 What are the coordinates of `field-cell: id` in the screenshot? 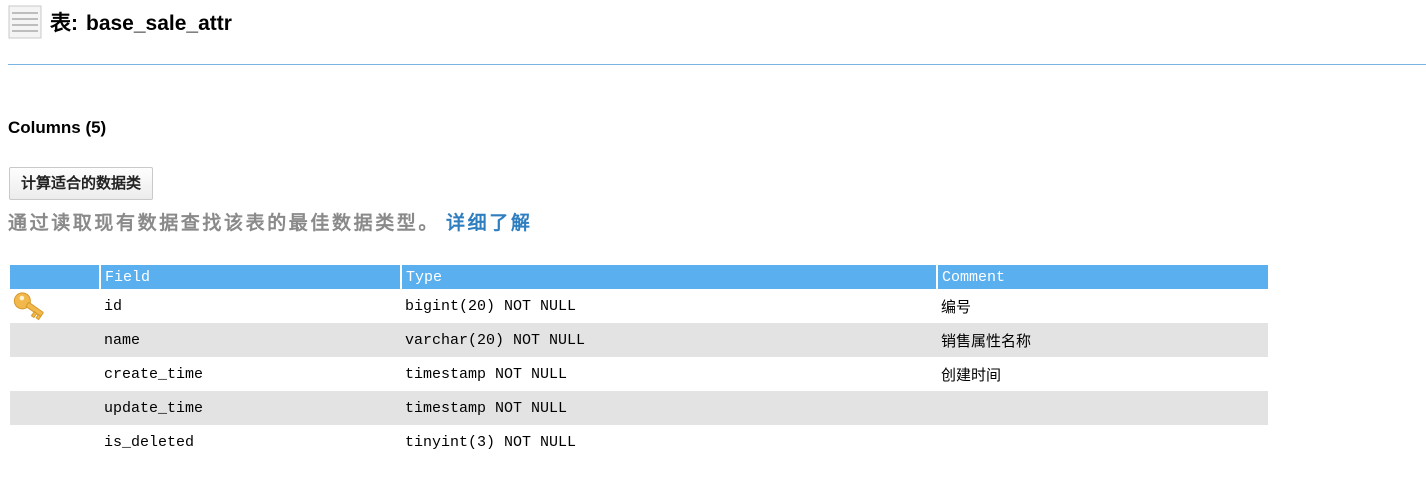 It's located at (113, 306).